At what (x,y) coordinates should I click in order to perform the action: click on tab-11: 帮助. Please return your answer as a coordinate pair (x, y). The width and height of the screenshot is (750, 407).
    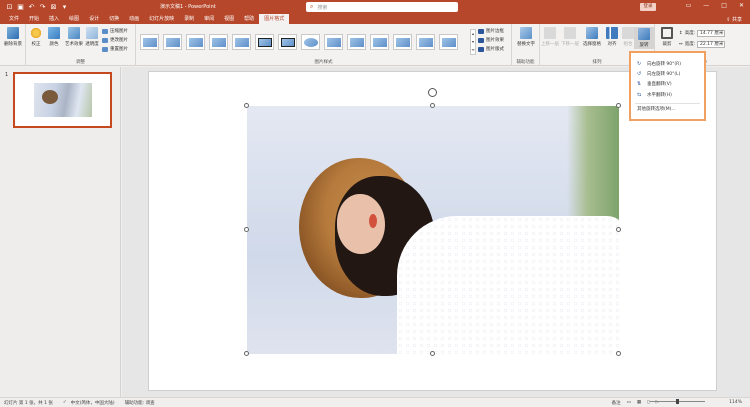
    Looking at the image, I should click on (249, 19).